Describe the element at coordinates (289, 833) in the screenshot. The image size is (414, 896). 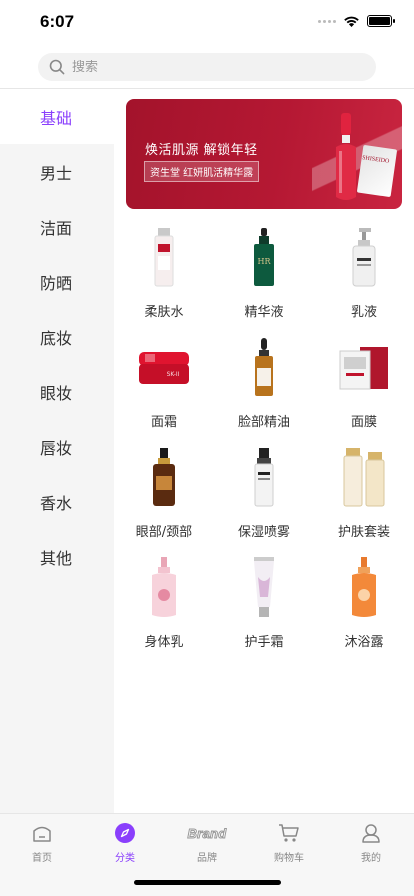
I see `cart-icon` at that location.